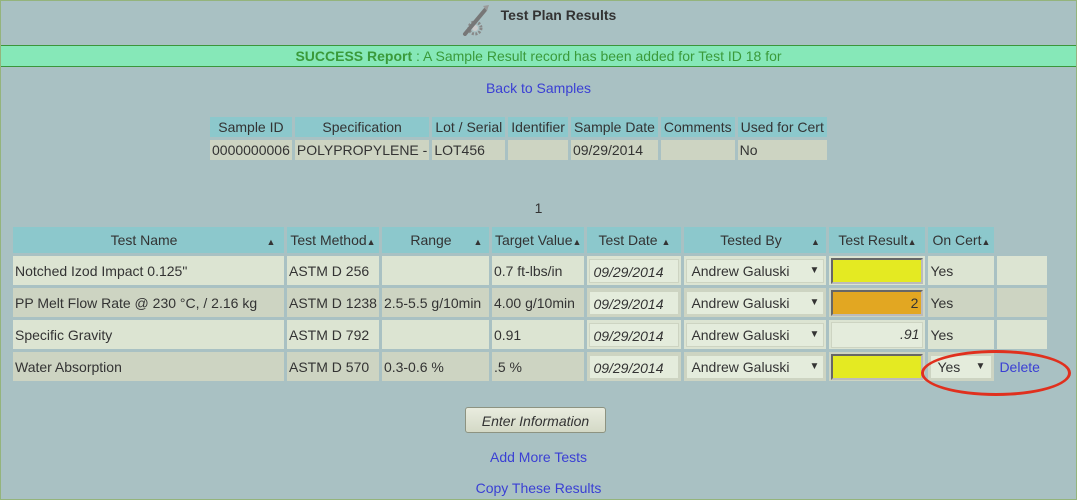  I want to click on header: Test Plan Results, so click(538, 22).